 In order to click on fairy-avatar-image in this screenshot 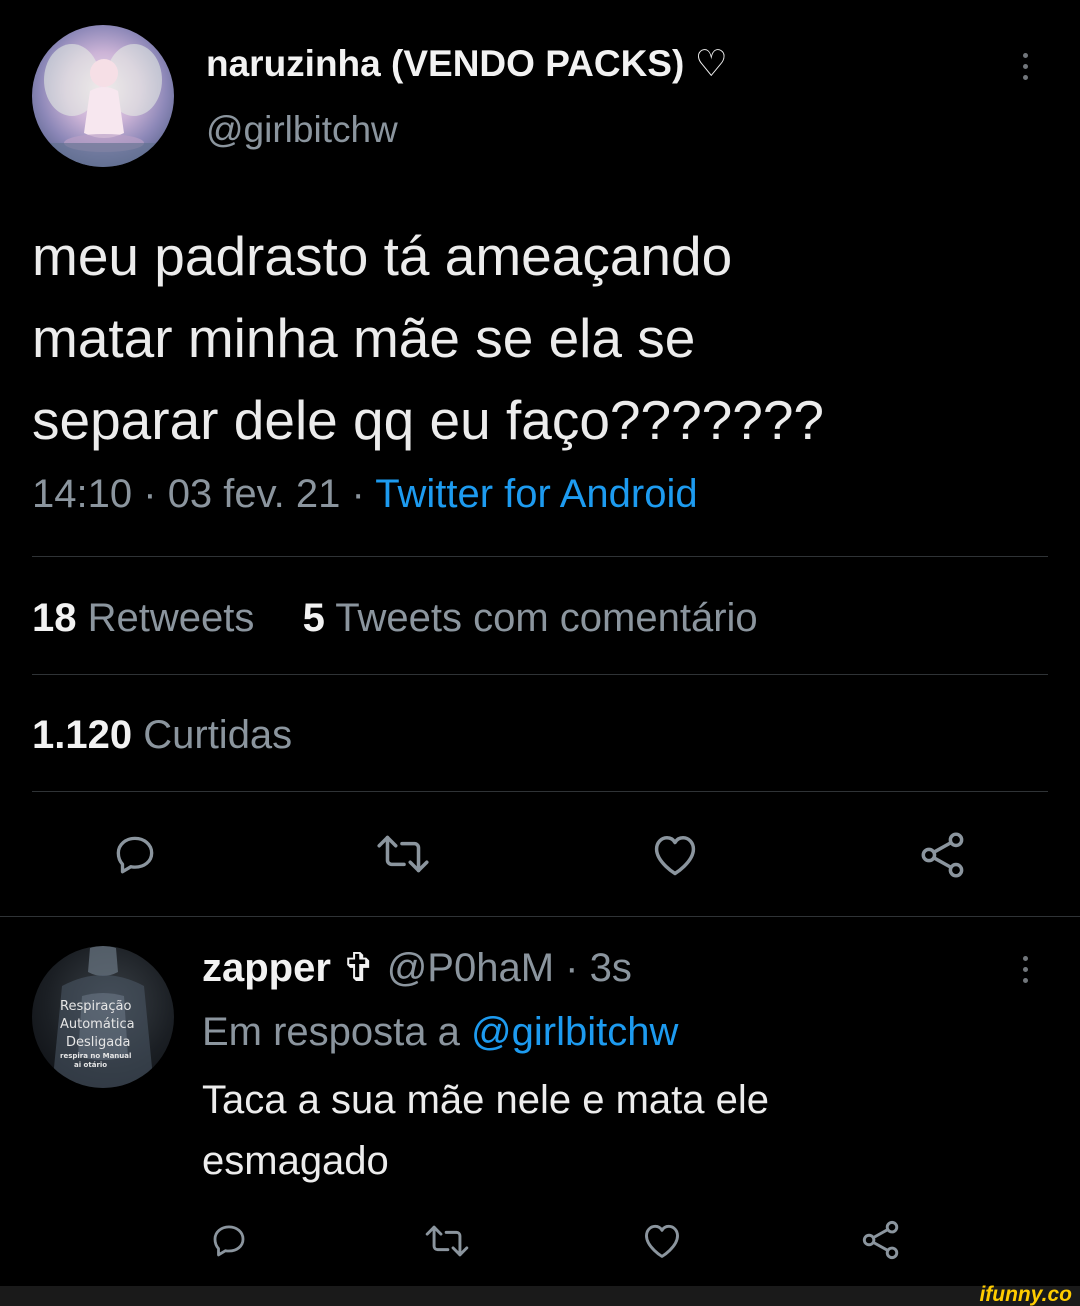, I will do `click(103, 105)`.